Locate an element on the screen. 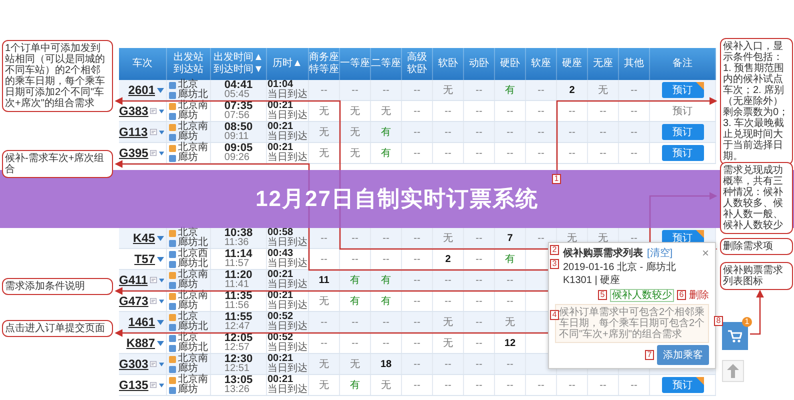 The width and height of the screenshot is (794, 400). train-number: 2601 is located at coordinates (141, 90).